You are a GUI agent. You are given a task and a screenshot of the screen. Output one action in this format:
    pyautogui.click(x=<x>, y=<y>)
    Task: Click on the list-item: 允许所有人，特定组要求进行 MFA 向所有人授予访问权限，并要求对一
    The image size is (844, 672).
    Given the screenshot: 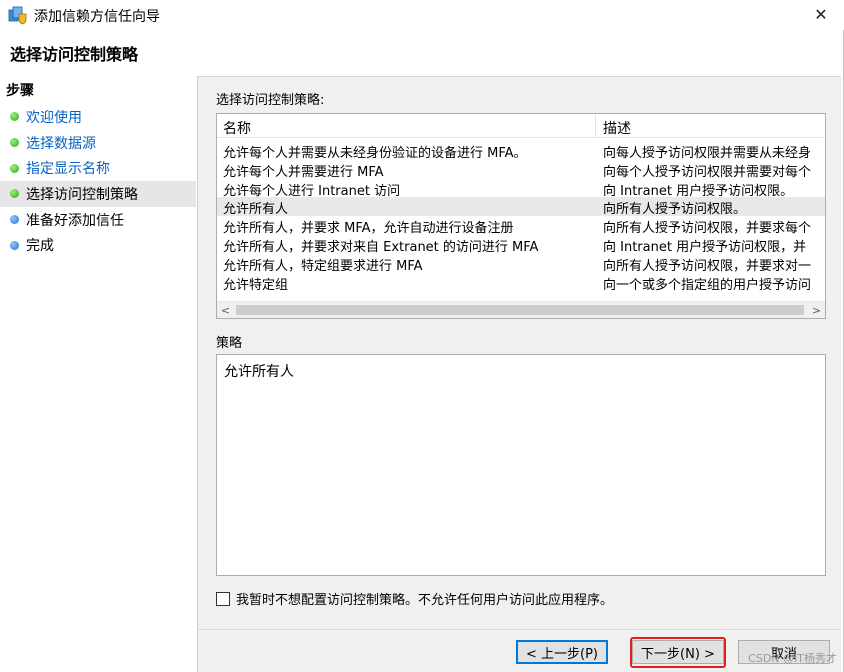 What is the action you would take?
    pyautogui.click(x=521, y=264)
    